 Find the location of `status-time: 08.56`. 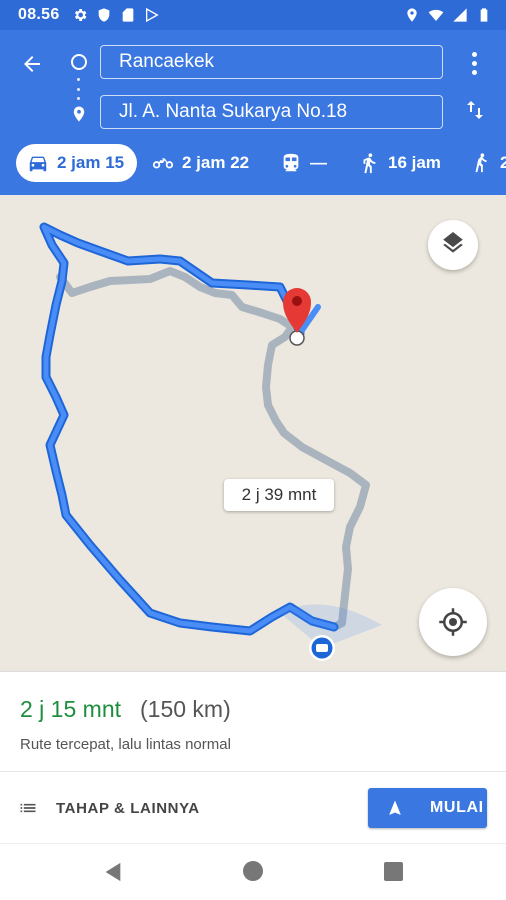

status-time: 08.56 is located at coordinates (39, 14).